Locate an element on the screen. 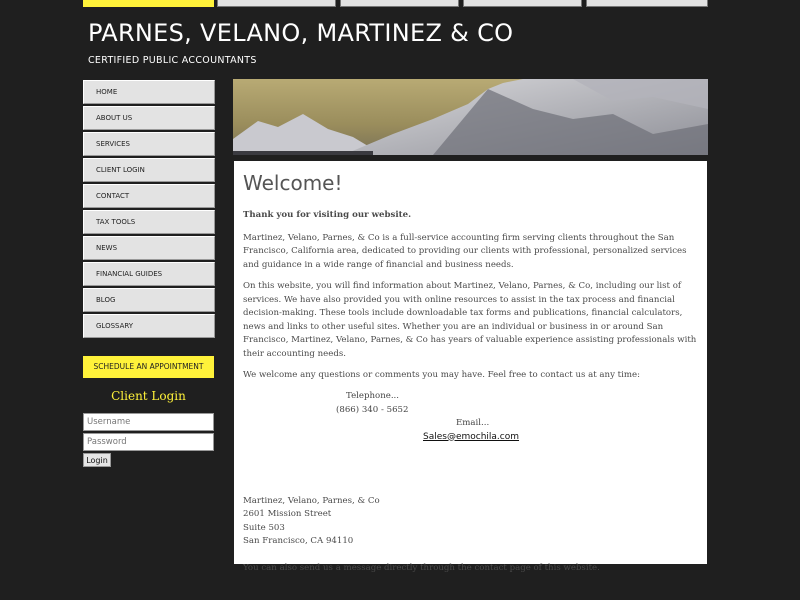 The image size is (800, 600). client-login-heading: Client Login is located at coordinates (148, 396).